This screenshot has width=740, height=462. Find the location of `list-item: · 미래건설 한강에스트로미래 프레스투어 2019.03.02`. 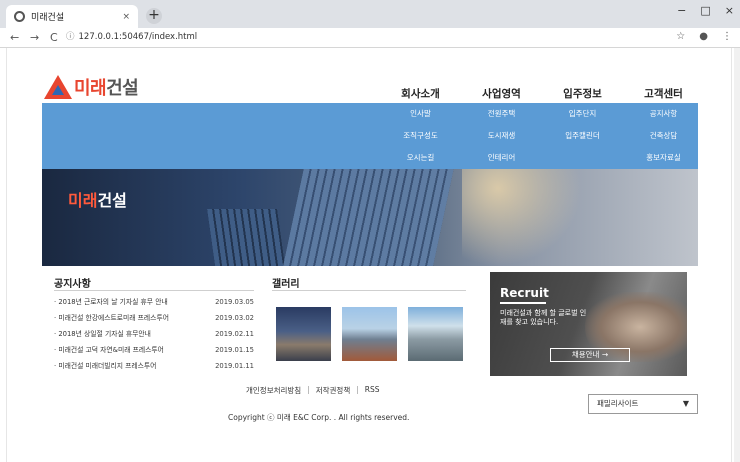

list-item: · 미래건설 한강에스트로미래 프레스투어 2019.03.02 is located at coordinates (154, 318).